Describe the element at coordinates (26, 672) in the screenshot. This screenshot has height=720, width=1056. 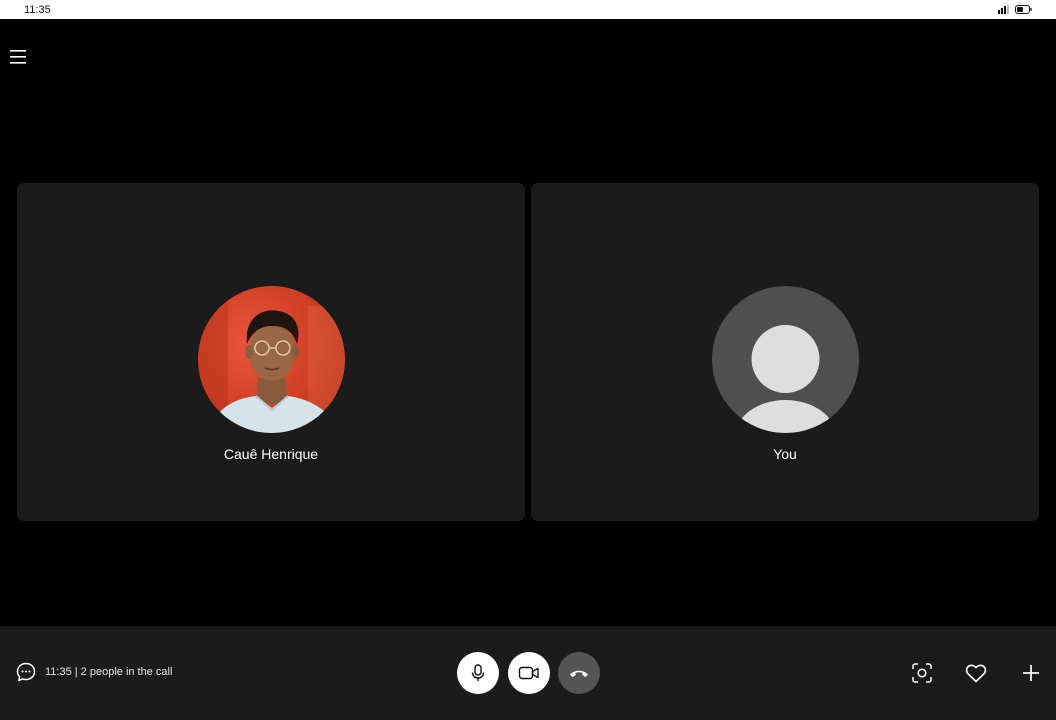
I see `chat-icon` at that location.